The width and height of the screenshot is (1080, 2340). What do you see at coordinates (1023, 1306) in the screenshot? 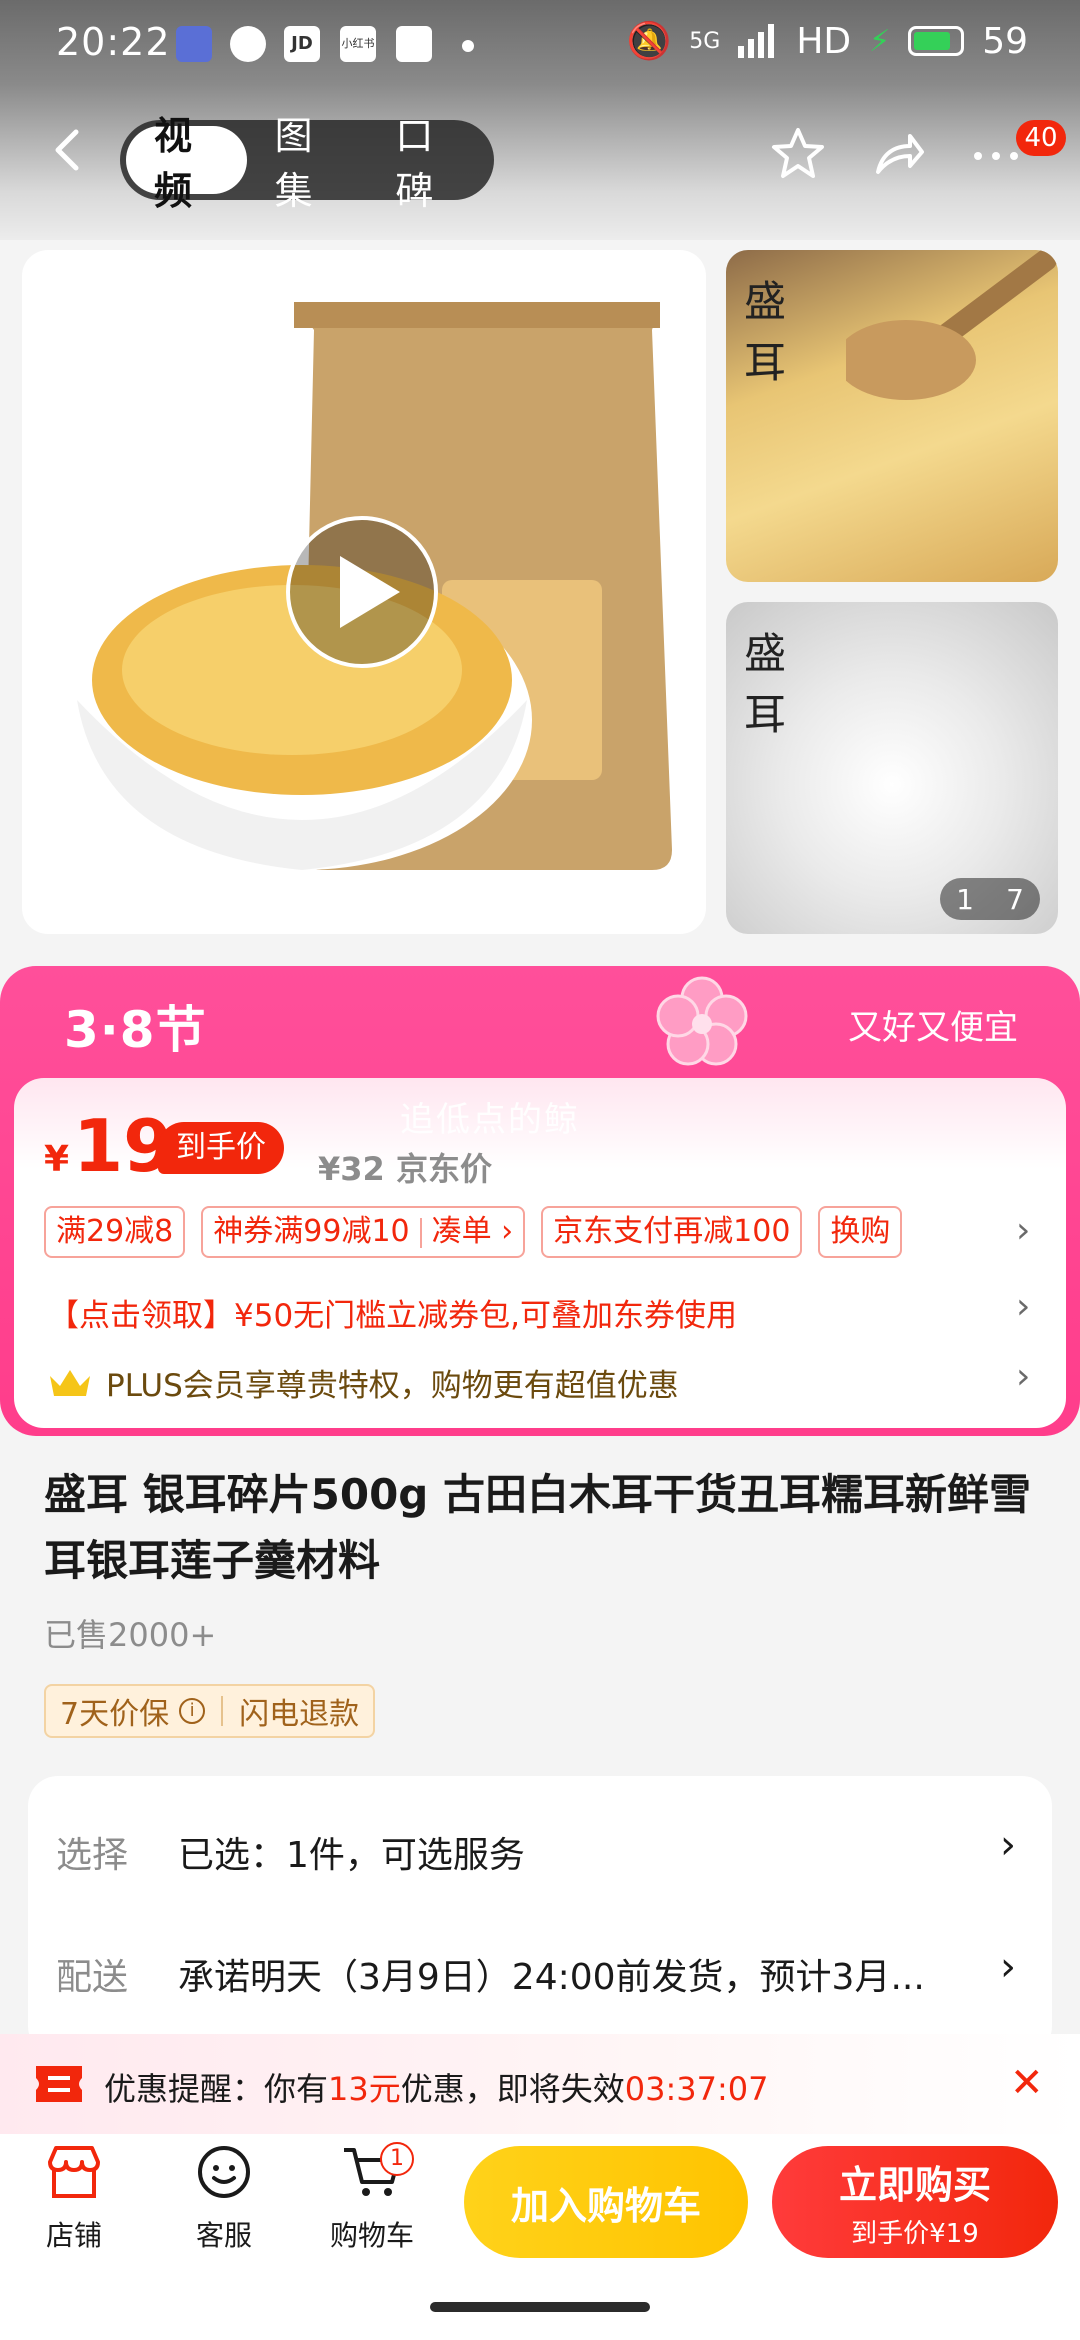
I see `coupon-chevron-icon: ›` at bounding box center [1023, 1306].